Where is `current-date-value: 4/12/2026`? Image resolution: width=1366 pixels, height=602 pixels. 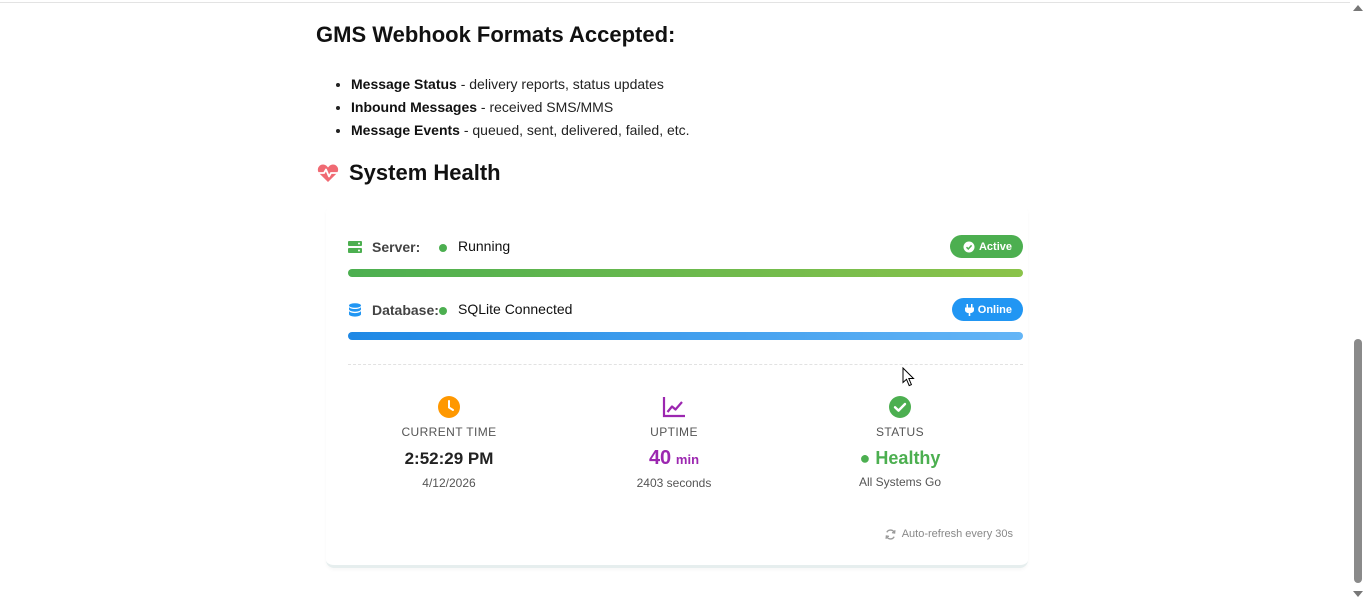 current-date-value: 4/12/2026 is located at coordinates (449, 483).